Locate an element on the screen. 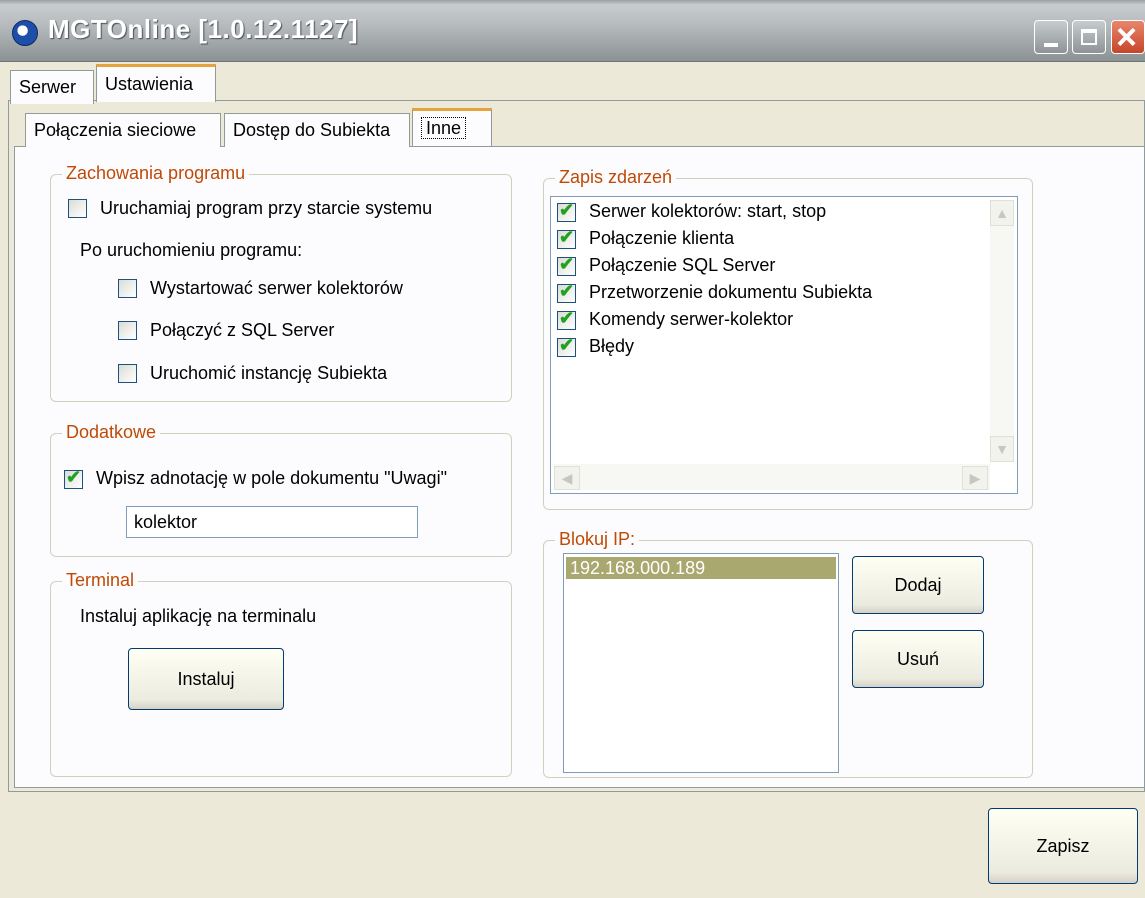 This screenshot has width=1145, height=898. close-button: × is located at coordinates (1128, 36).